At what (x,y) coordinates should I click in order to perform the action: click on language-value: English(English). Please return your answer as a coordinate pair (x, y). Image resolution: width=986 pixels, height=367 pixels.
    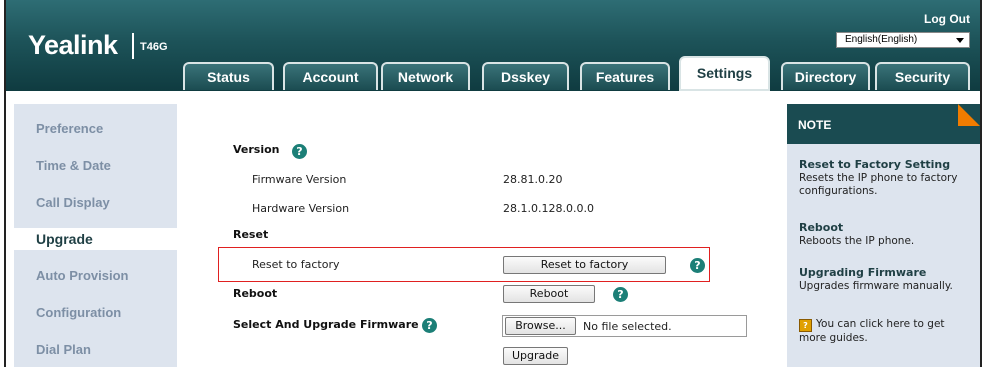
    Looking at the image, I should click on (881, 39).